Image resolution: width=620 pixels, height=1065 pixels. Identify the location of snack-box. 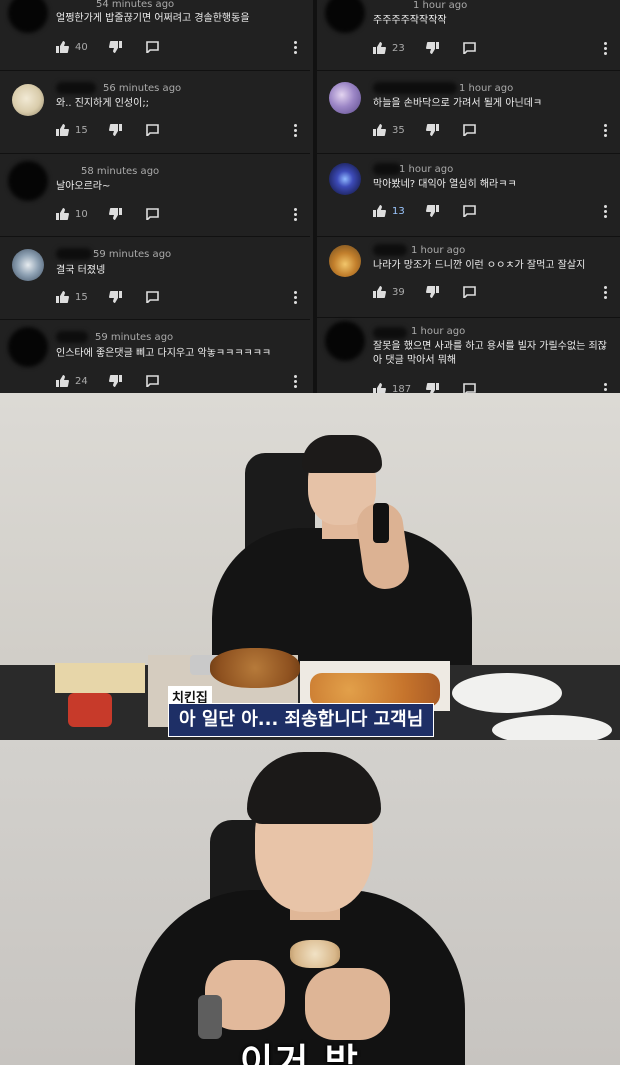
(100, 678).